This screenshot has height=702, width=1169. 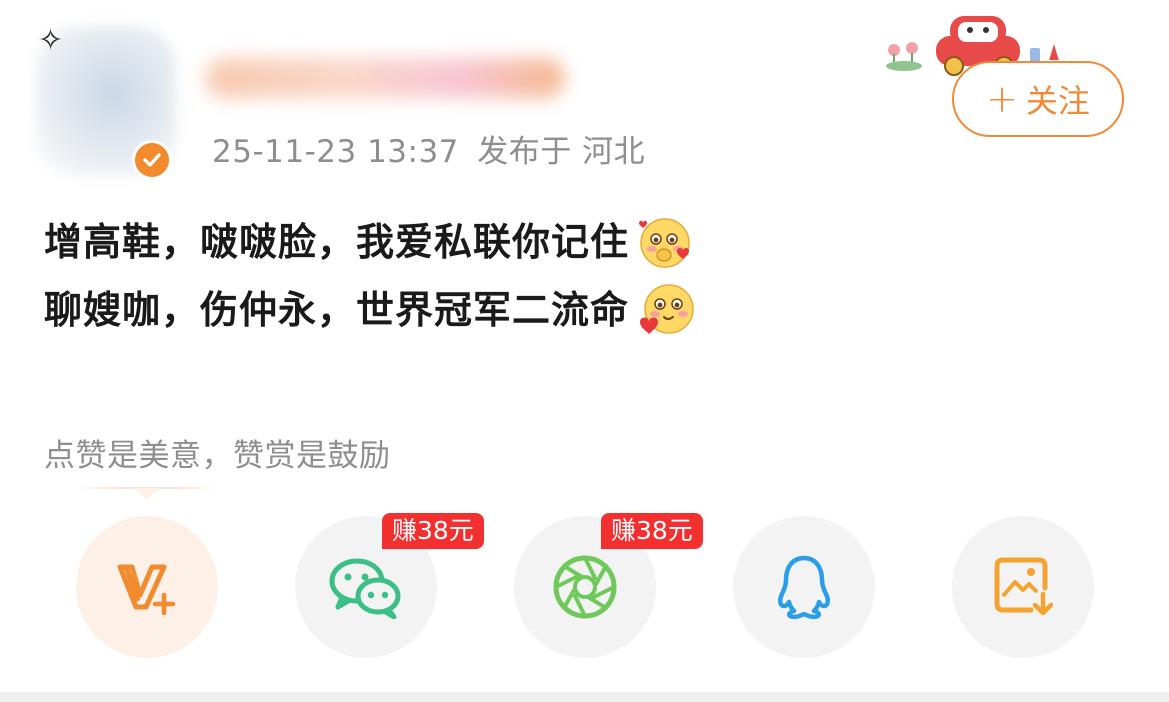 I want to click on post-line-1: 增高鞋，啵啵脸，我爱私联你记住, so click(x=370, y=242).